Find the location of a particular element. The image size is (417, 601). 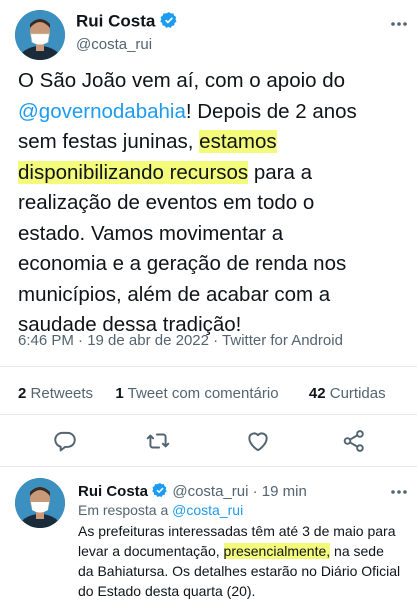

action-bar is located at coordinates (208, 441).